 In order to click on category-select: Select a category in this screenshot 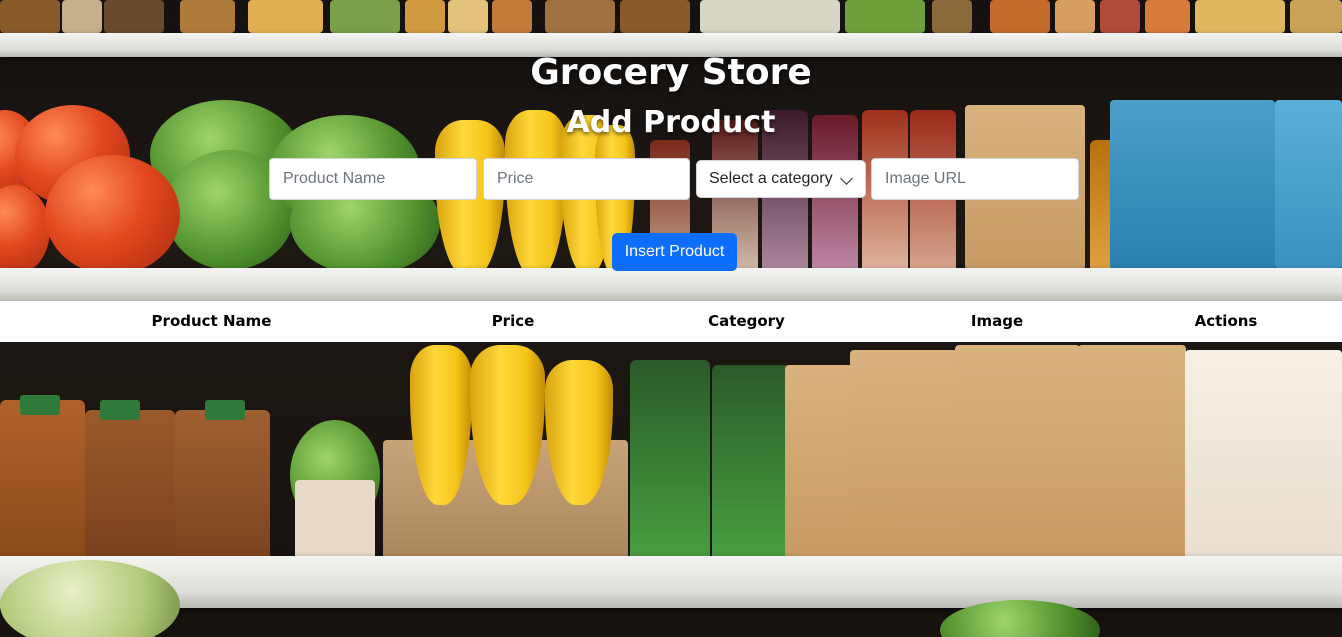, I will do `click(781, 179)`.